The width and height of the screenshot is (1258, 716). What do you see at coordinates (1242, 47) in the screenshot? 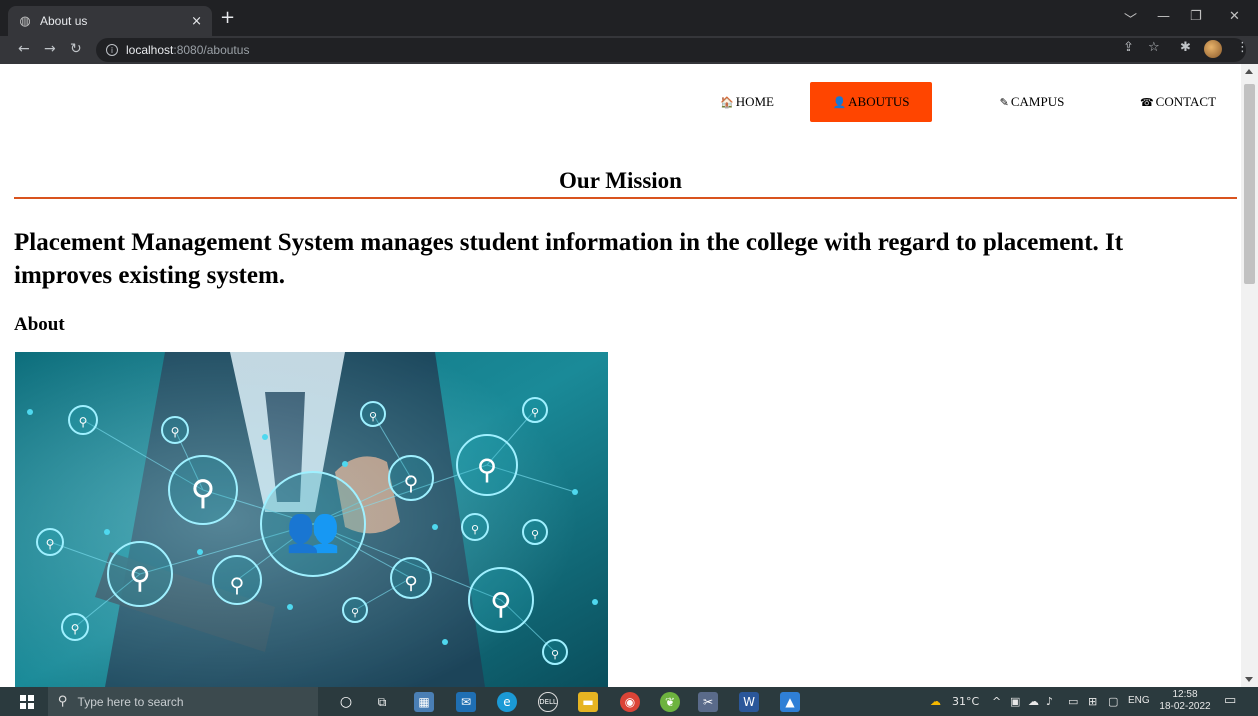
I see `menu-icon: ⋮` at bounding box center [1242, 47].